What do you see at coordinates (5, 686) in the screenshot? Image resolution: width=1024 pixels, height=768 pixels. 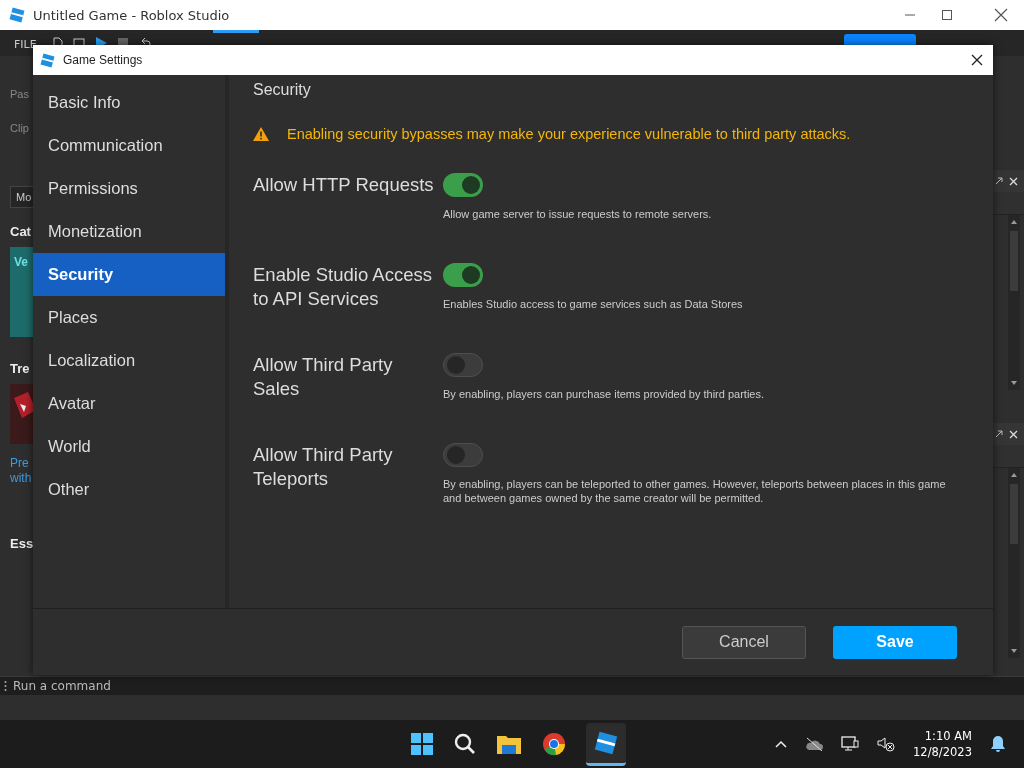 I see `grip-icon` at bounding box center [5, 686].